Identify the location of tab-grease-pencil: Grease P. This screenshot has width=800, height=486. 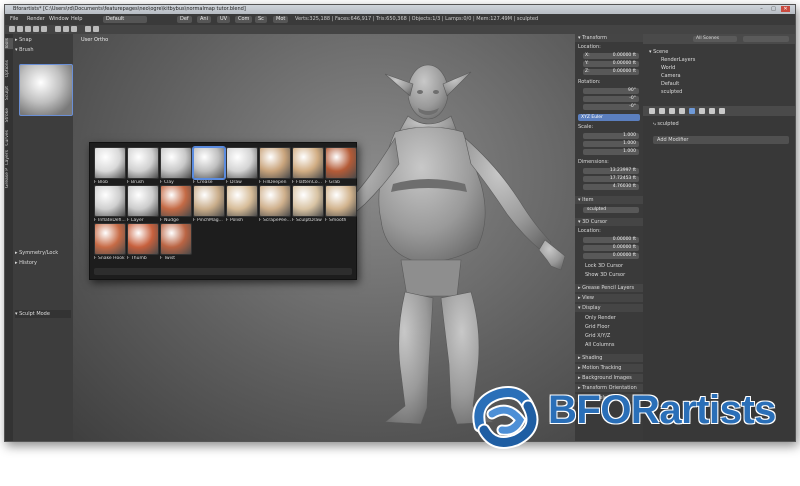
(9, 178).